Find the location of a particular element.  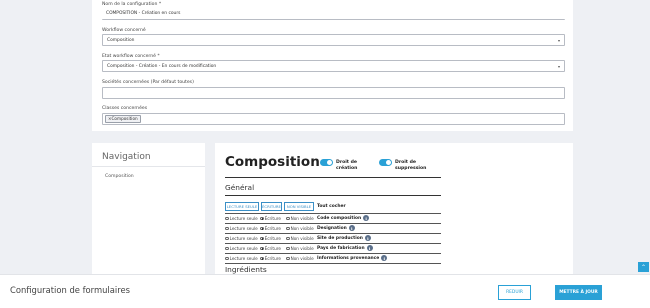

workflow-select: Composition ▾ is located at coordinates (333, 40).